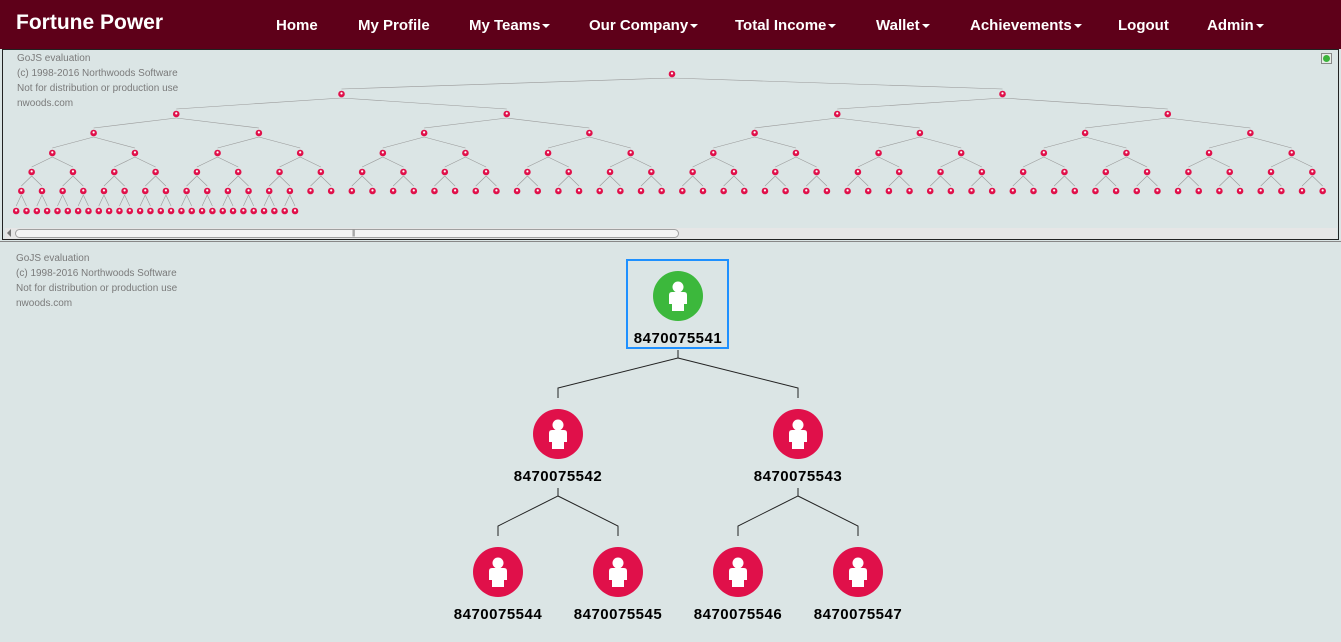 Image resolution: width=1341 pixels, height=642 pixels. I want to click on nav-logout-label: Logout, so click(1143, 25).